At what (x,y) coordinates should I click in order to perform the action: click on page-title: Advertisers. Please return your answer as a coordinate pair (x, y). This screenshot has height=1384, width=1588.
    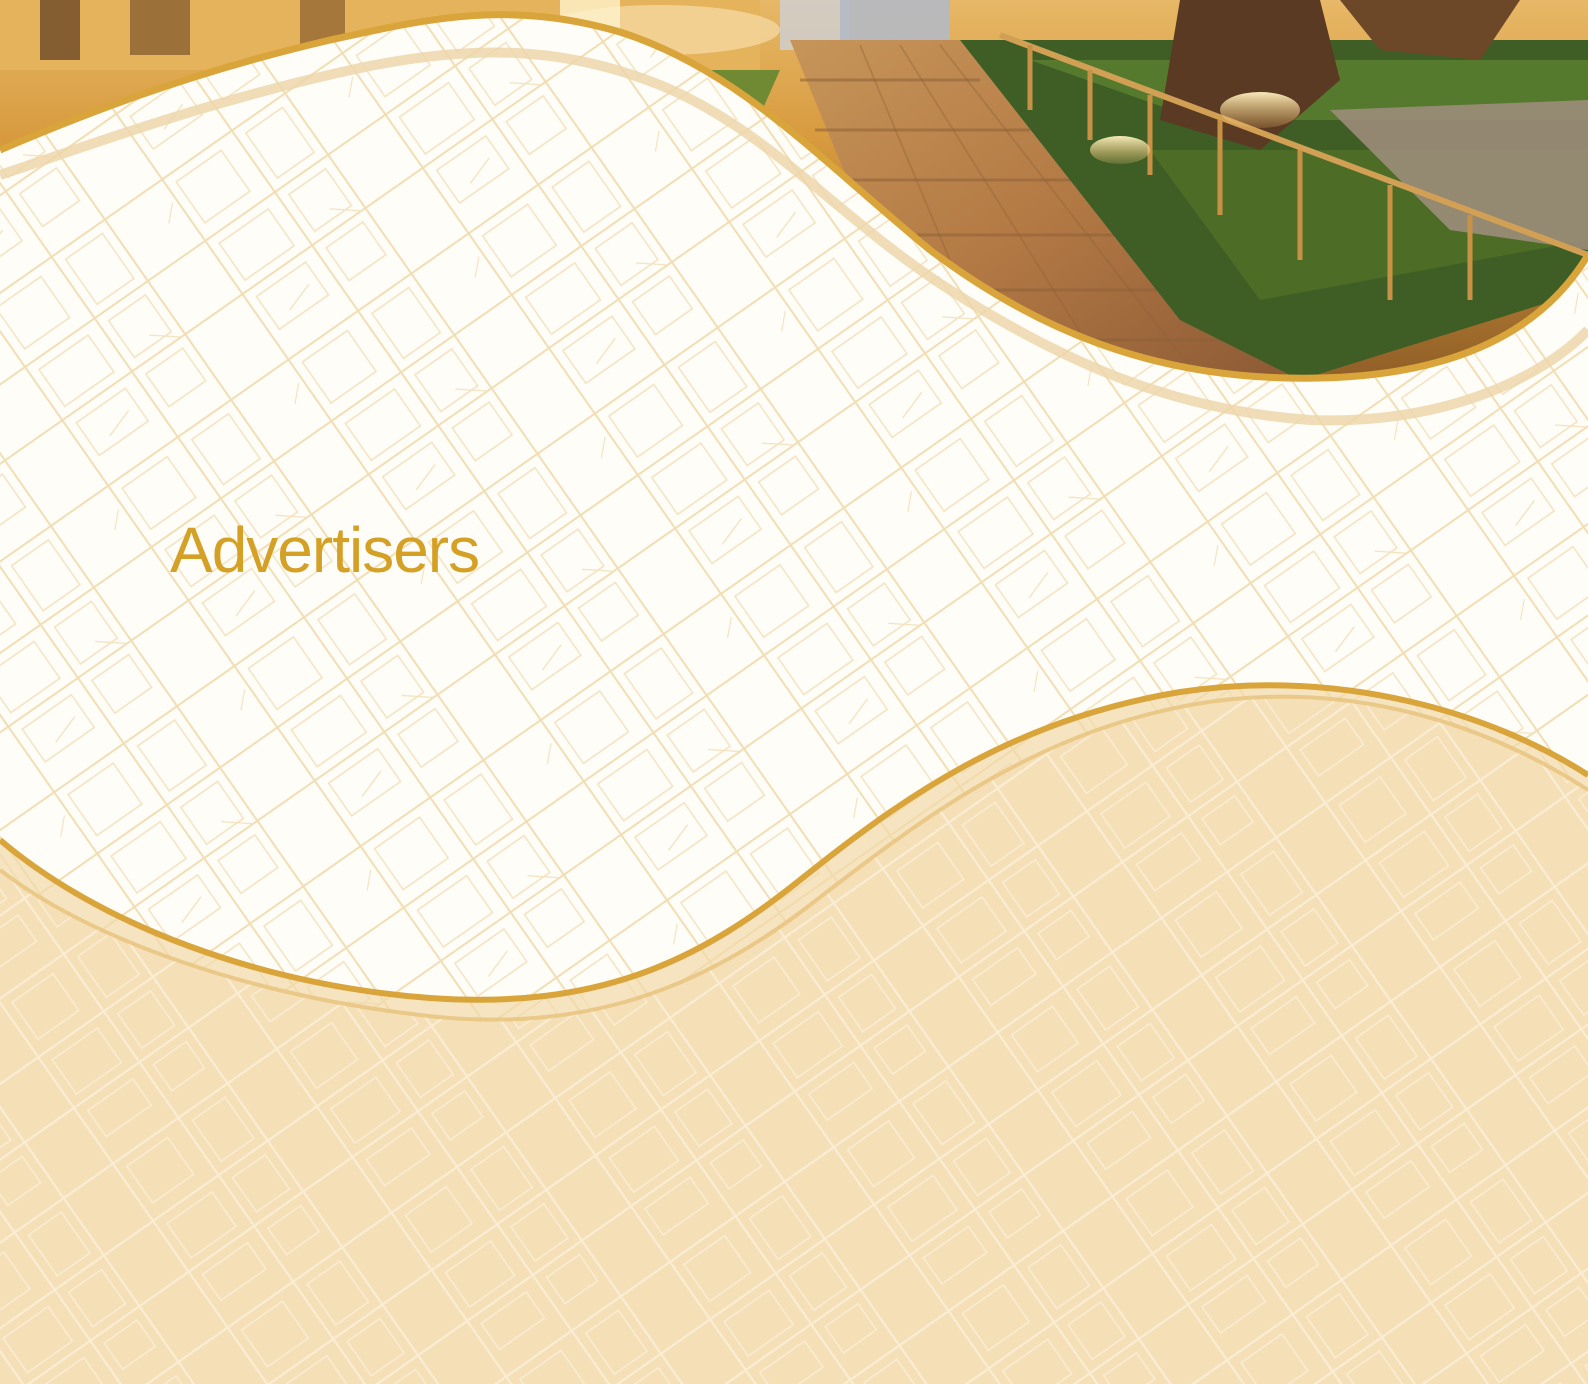
    Looking at the image, I should click on (325, 550).